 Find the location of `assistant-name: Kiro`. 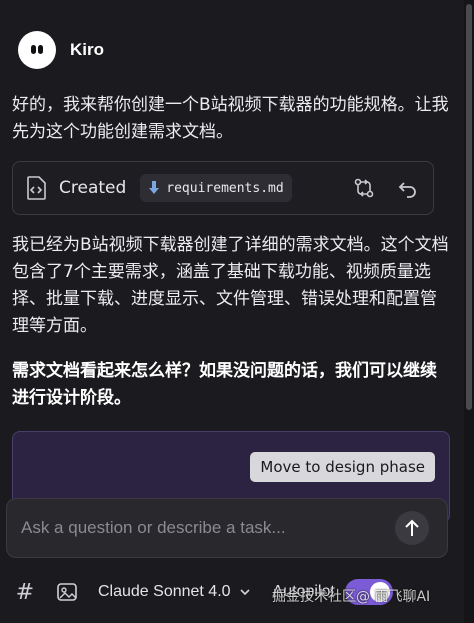

assistant-name: Kiro is located at coordinates (87, 49).